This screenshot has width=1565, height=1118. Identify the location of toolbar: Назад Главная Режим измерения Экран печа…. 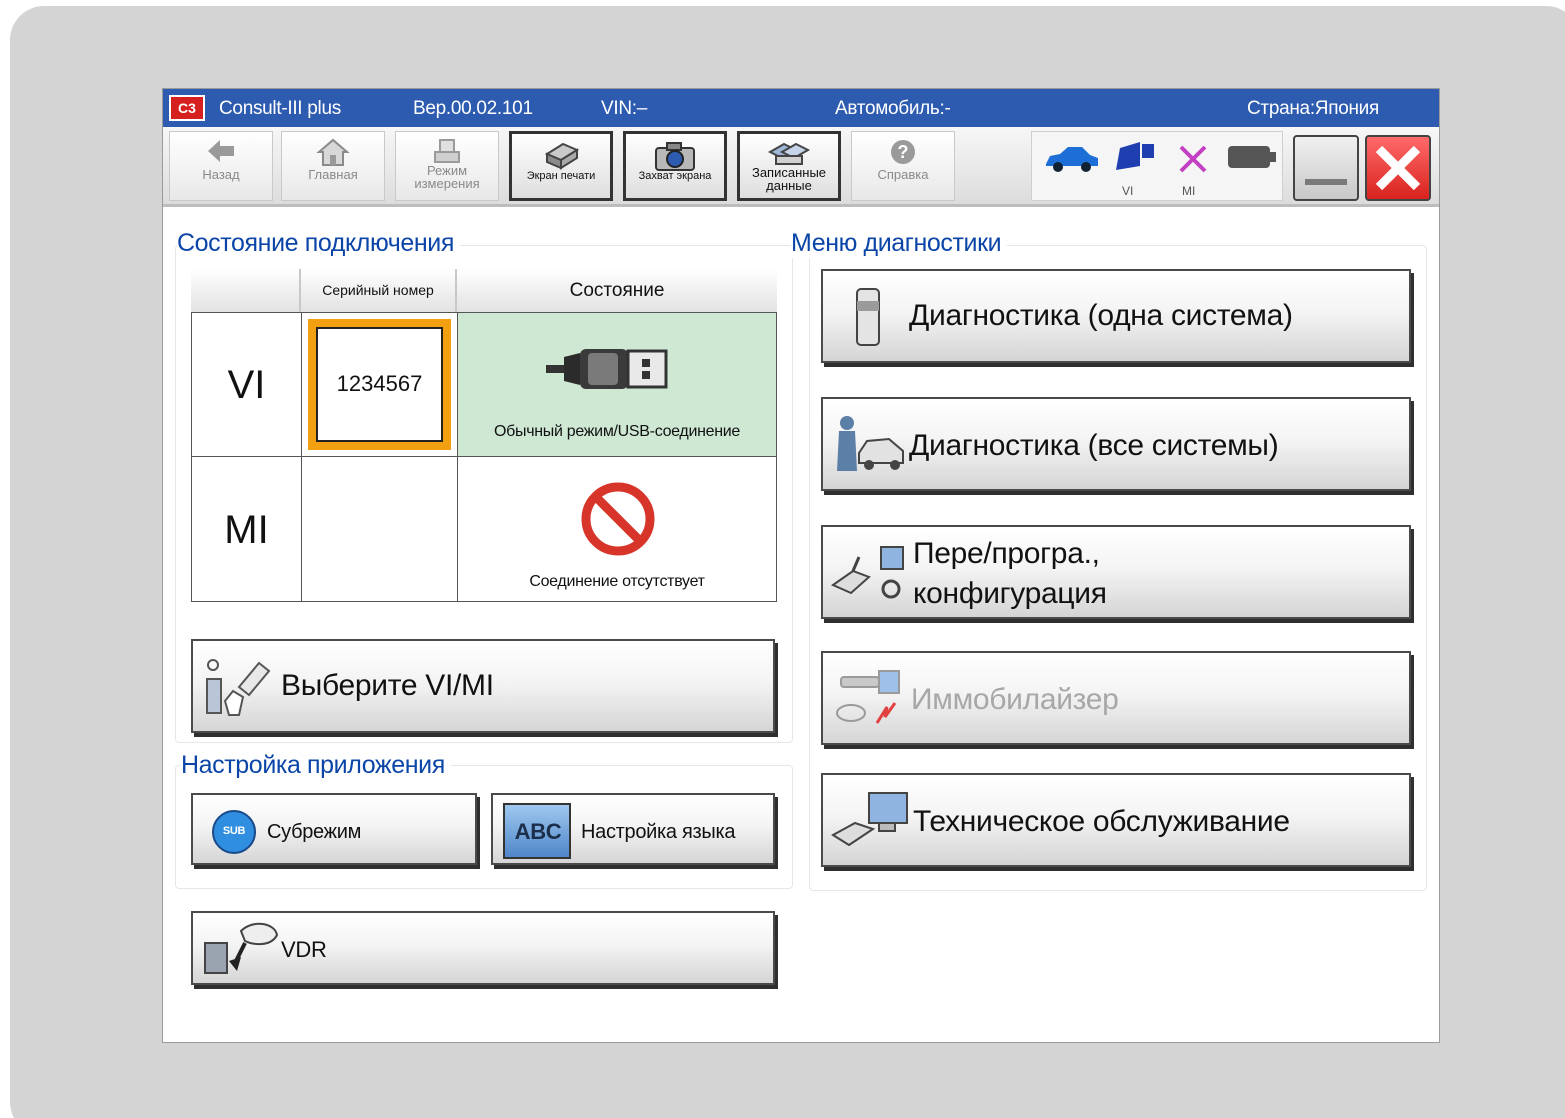
(801, 167).